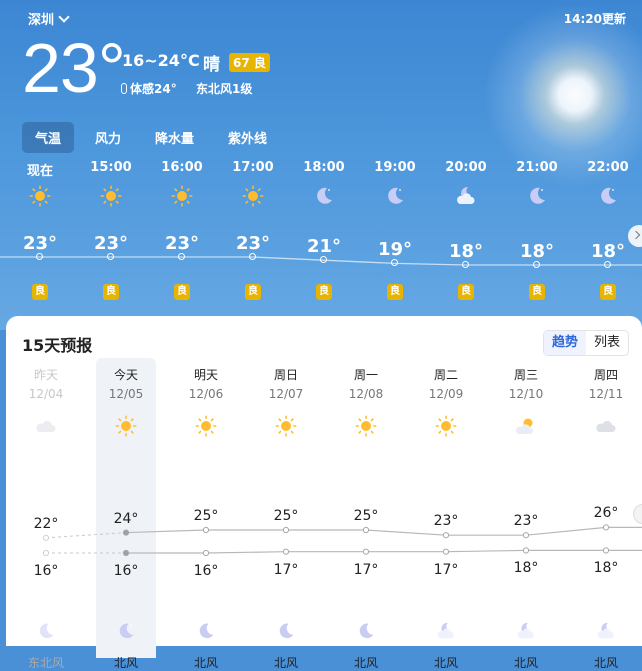 The height and width of the screenshot is (671, 642). I want to click on day-name: 周一, so click(365, 375).